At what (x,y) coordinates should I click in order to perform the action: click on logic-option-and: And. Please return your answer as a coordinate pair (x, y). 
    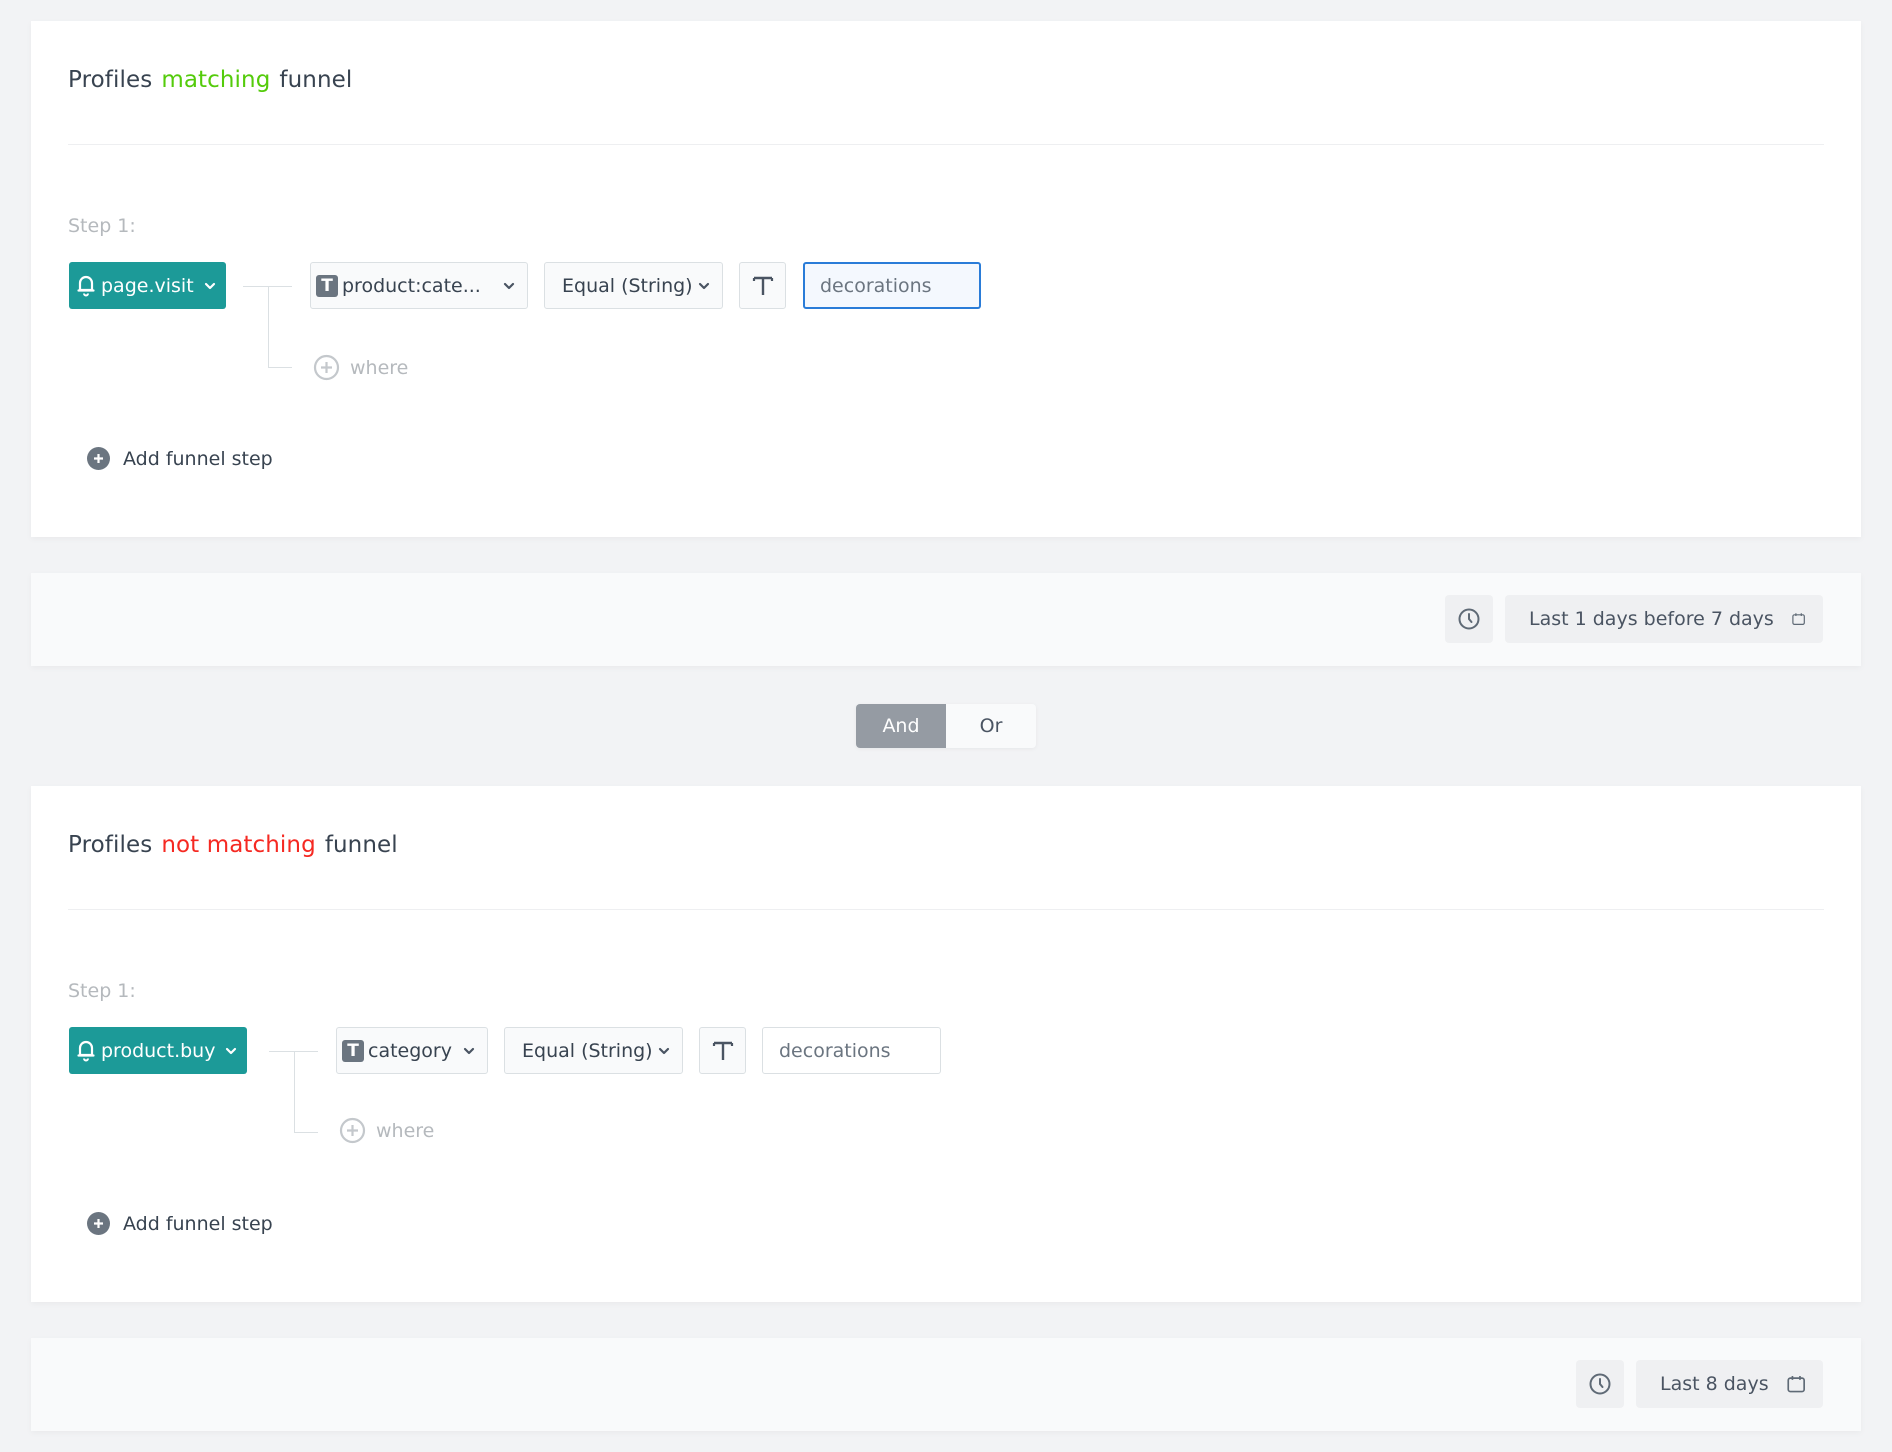
    Looking at the image, I should click on (901, 726).